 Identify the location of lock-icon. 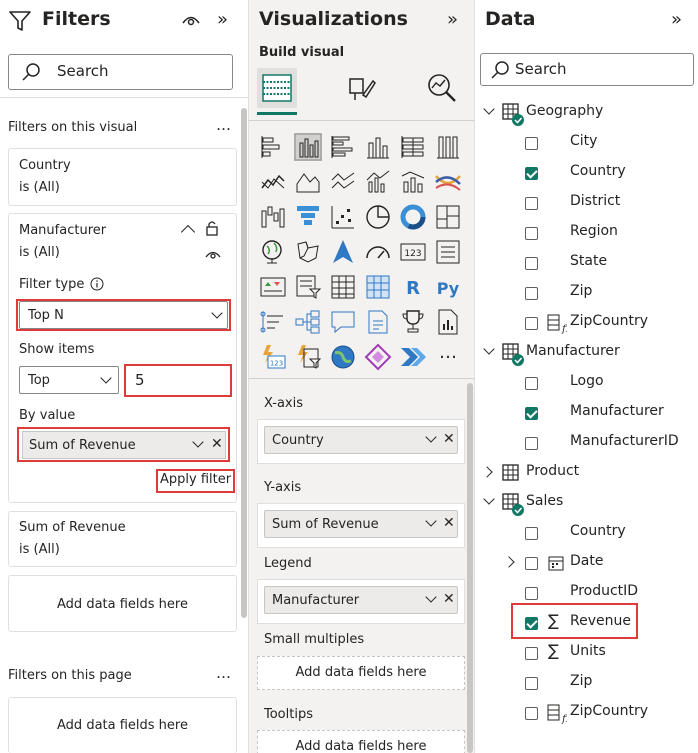
(212, 228).